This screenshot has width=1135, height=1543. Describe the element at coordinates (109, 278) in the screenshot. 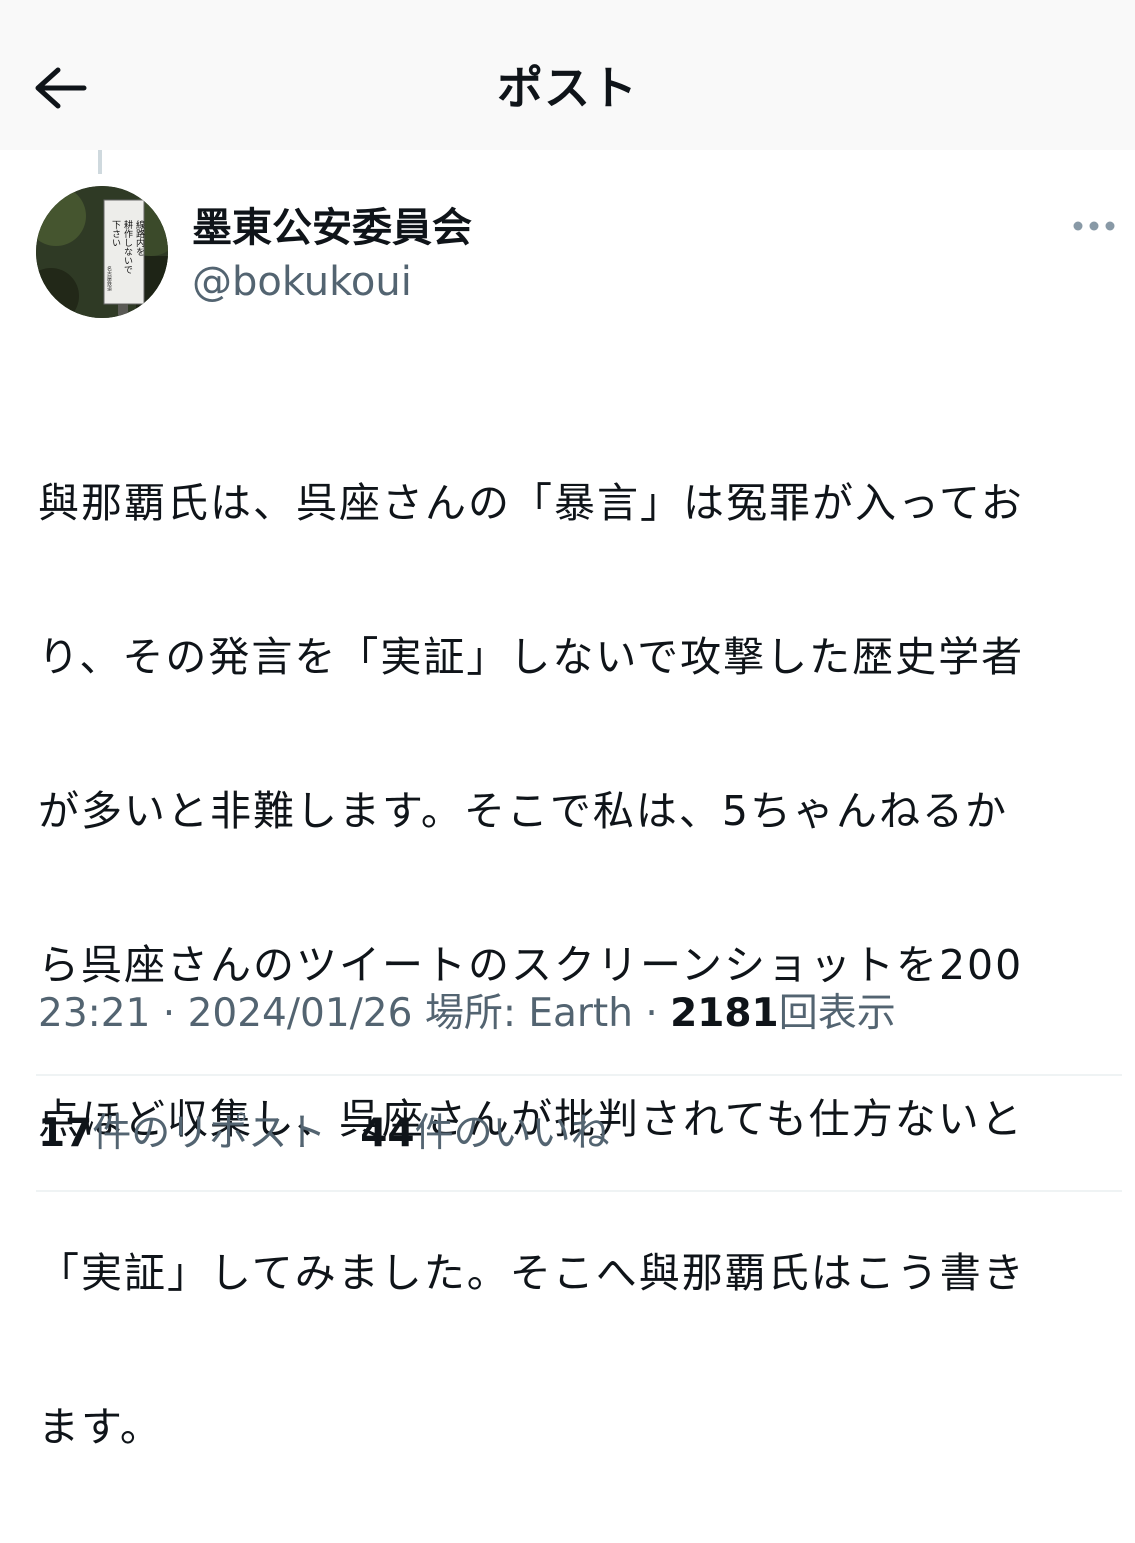

I see `avatar-sign-text-4: 名古屋鉄道` at that location.